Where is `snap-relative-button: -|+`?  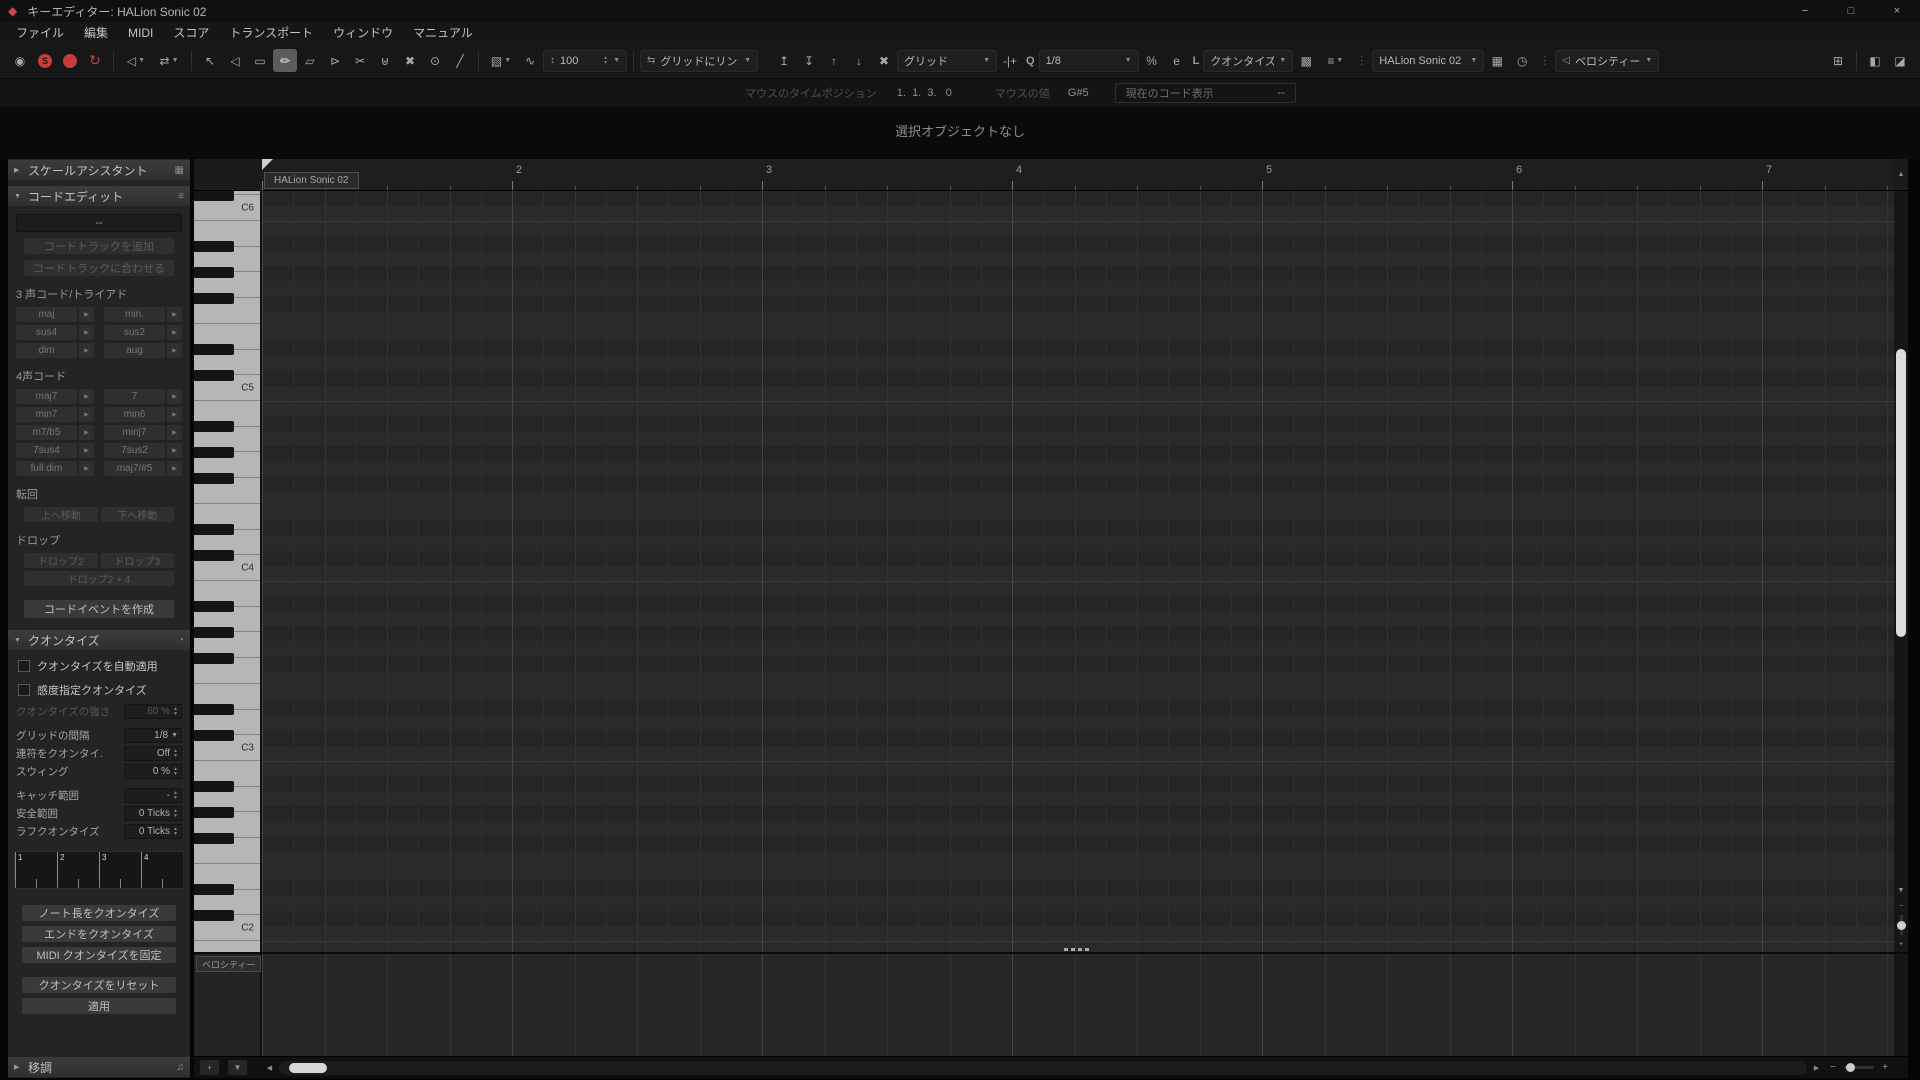
snap-relative-button: -|+ is located at coordinates (1010, 60).